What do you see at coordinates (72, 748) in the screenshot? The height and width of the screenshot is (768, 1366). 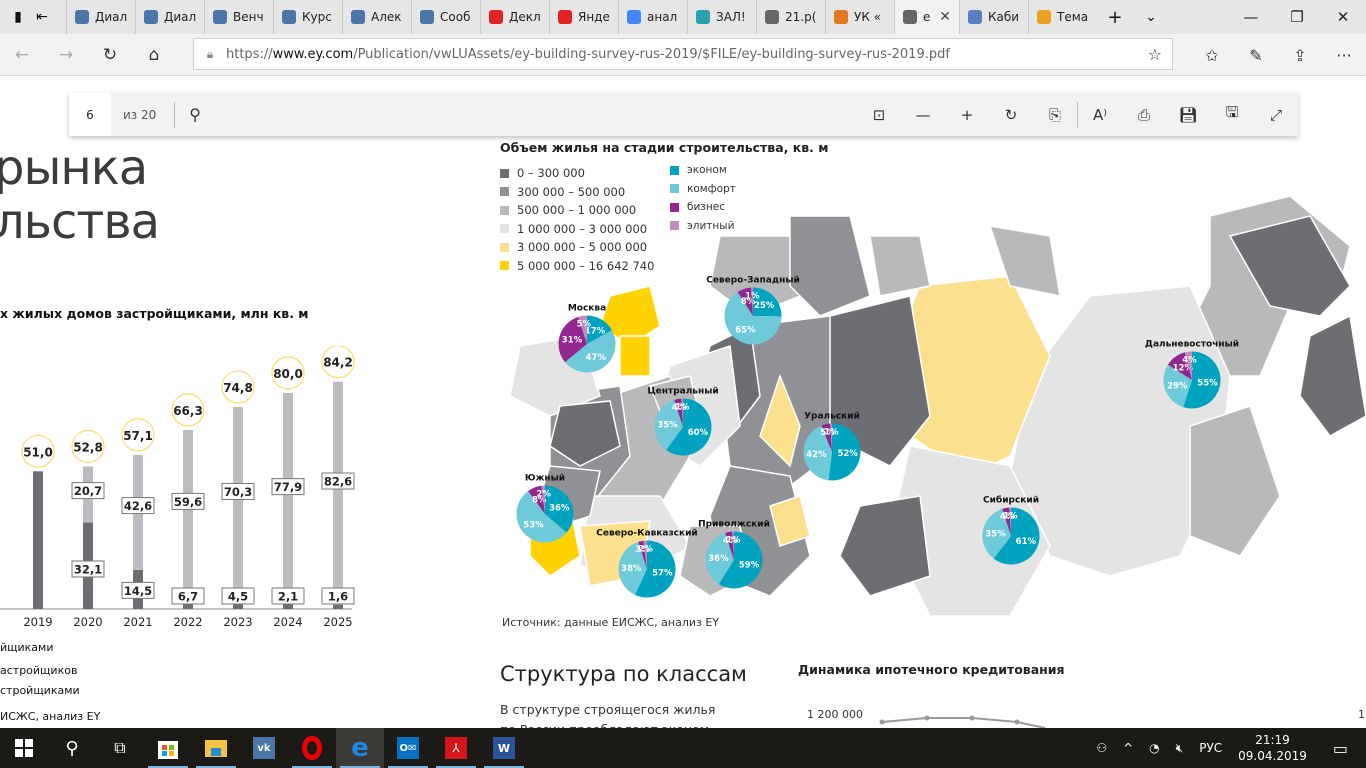 I see `search-taskbar-icon: ⚲` at bounding box center [72, 748].